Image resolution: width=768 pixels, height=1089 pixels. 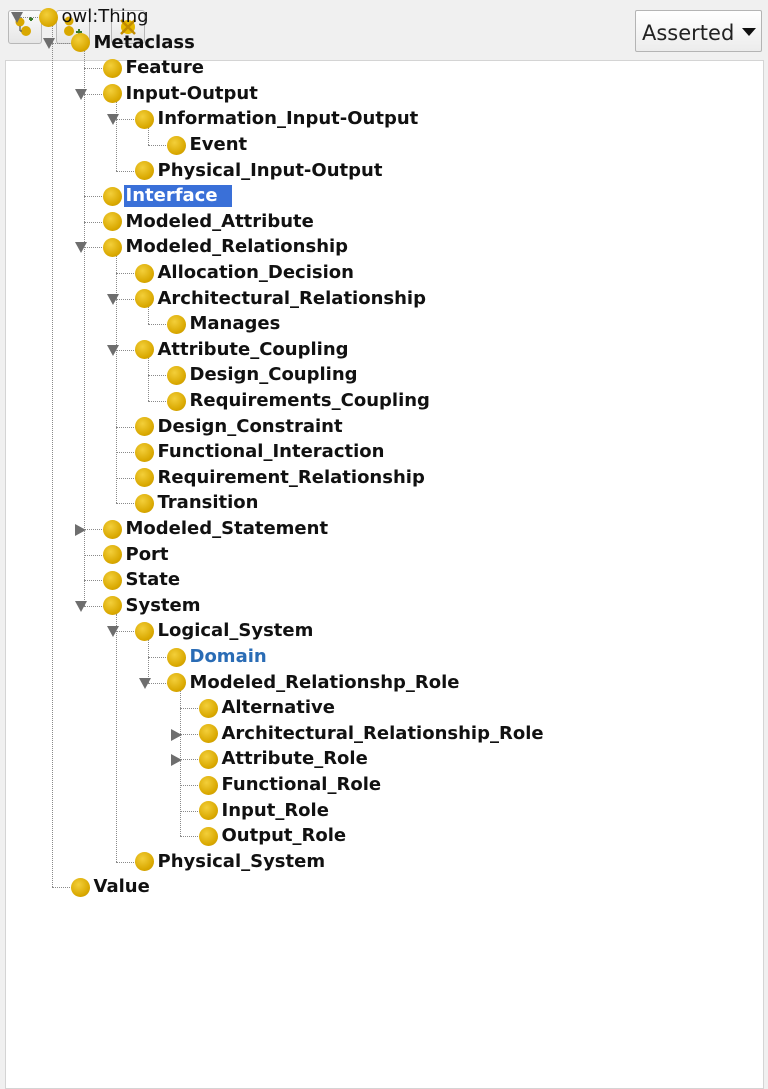 What do you see at coordinates (292, 299) in the screenshot?
I see `tree-node-label: Architectural_Relationship` at bounding box center [292, 299].